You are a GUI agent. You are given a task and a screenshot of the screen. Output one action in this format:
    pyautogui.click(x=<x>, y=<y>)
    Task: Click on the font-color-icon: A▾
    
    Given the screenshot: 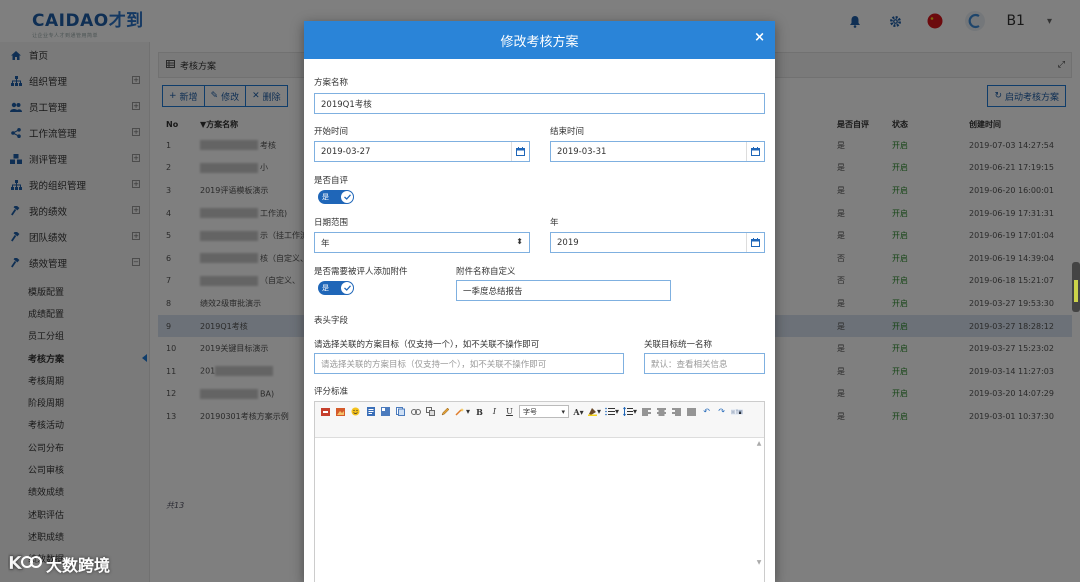 What is the action you would take?
    pyautogui.click(x=578, y=411)
    